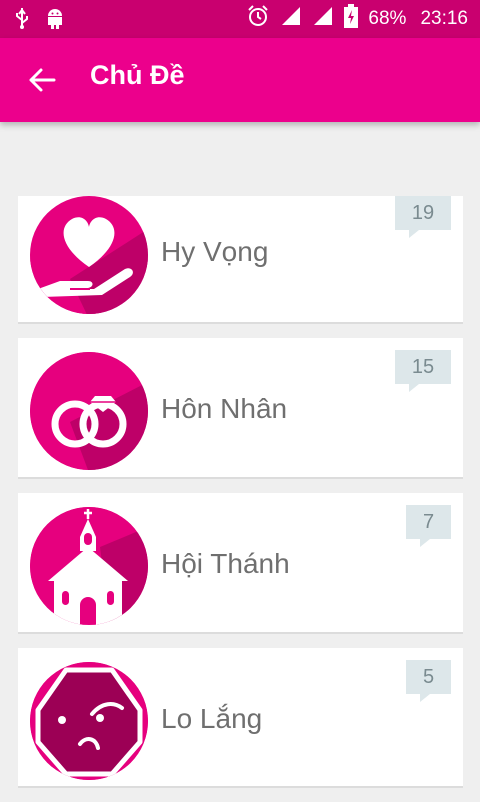 This screenshot has height=802, width=480. What do you see at coordinates (258, 19) in the screenshot?
I see `alarm-icon` at bounding box center [258, 19].